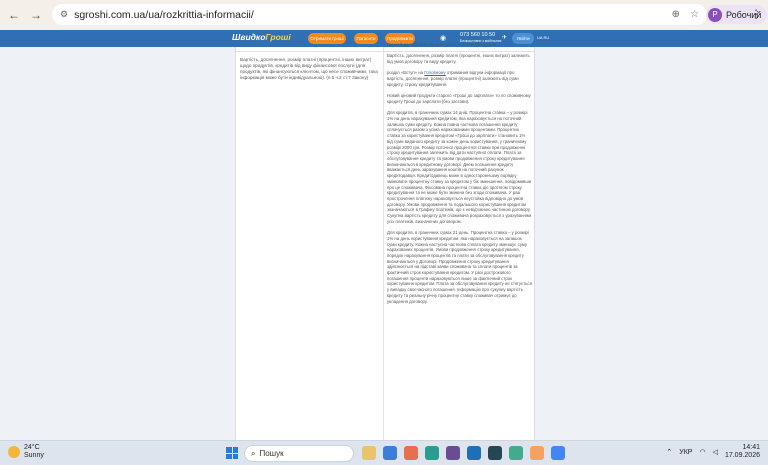 This screenshot has height=465, width=768. What do you see at coordinates (253, 453) in the screenshot?
I see `search-icon: ⌕` at bounding box center [253, 453].